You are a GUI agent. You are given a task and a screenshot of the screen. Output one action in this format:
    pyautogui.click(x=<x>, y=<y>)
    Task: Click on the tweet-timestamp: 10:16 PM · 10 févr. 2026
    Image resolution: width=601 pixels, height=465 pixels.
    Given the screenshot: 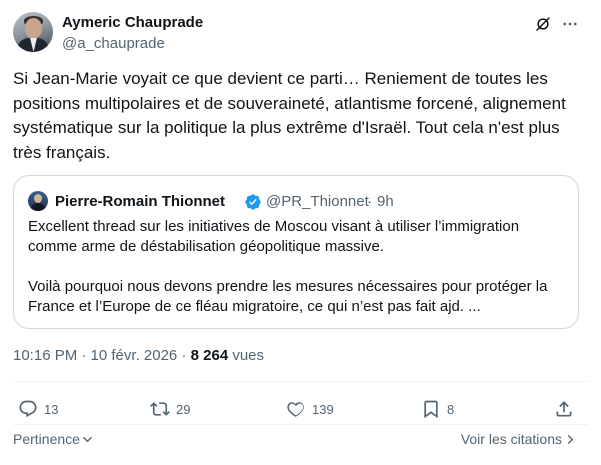 What is the action you would take?
    pyautogui.click(x=95, y=355)
    